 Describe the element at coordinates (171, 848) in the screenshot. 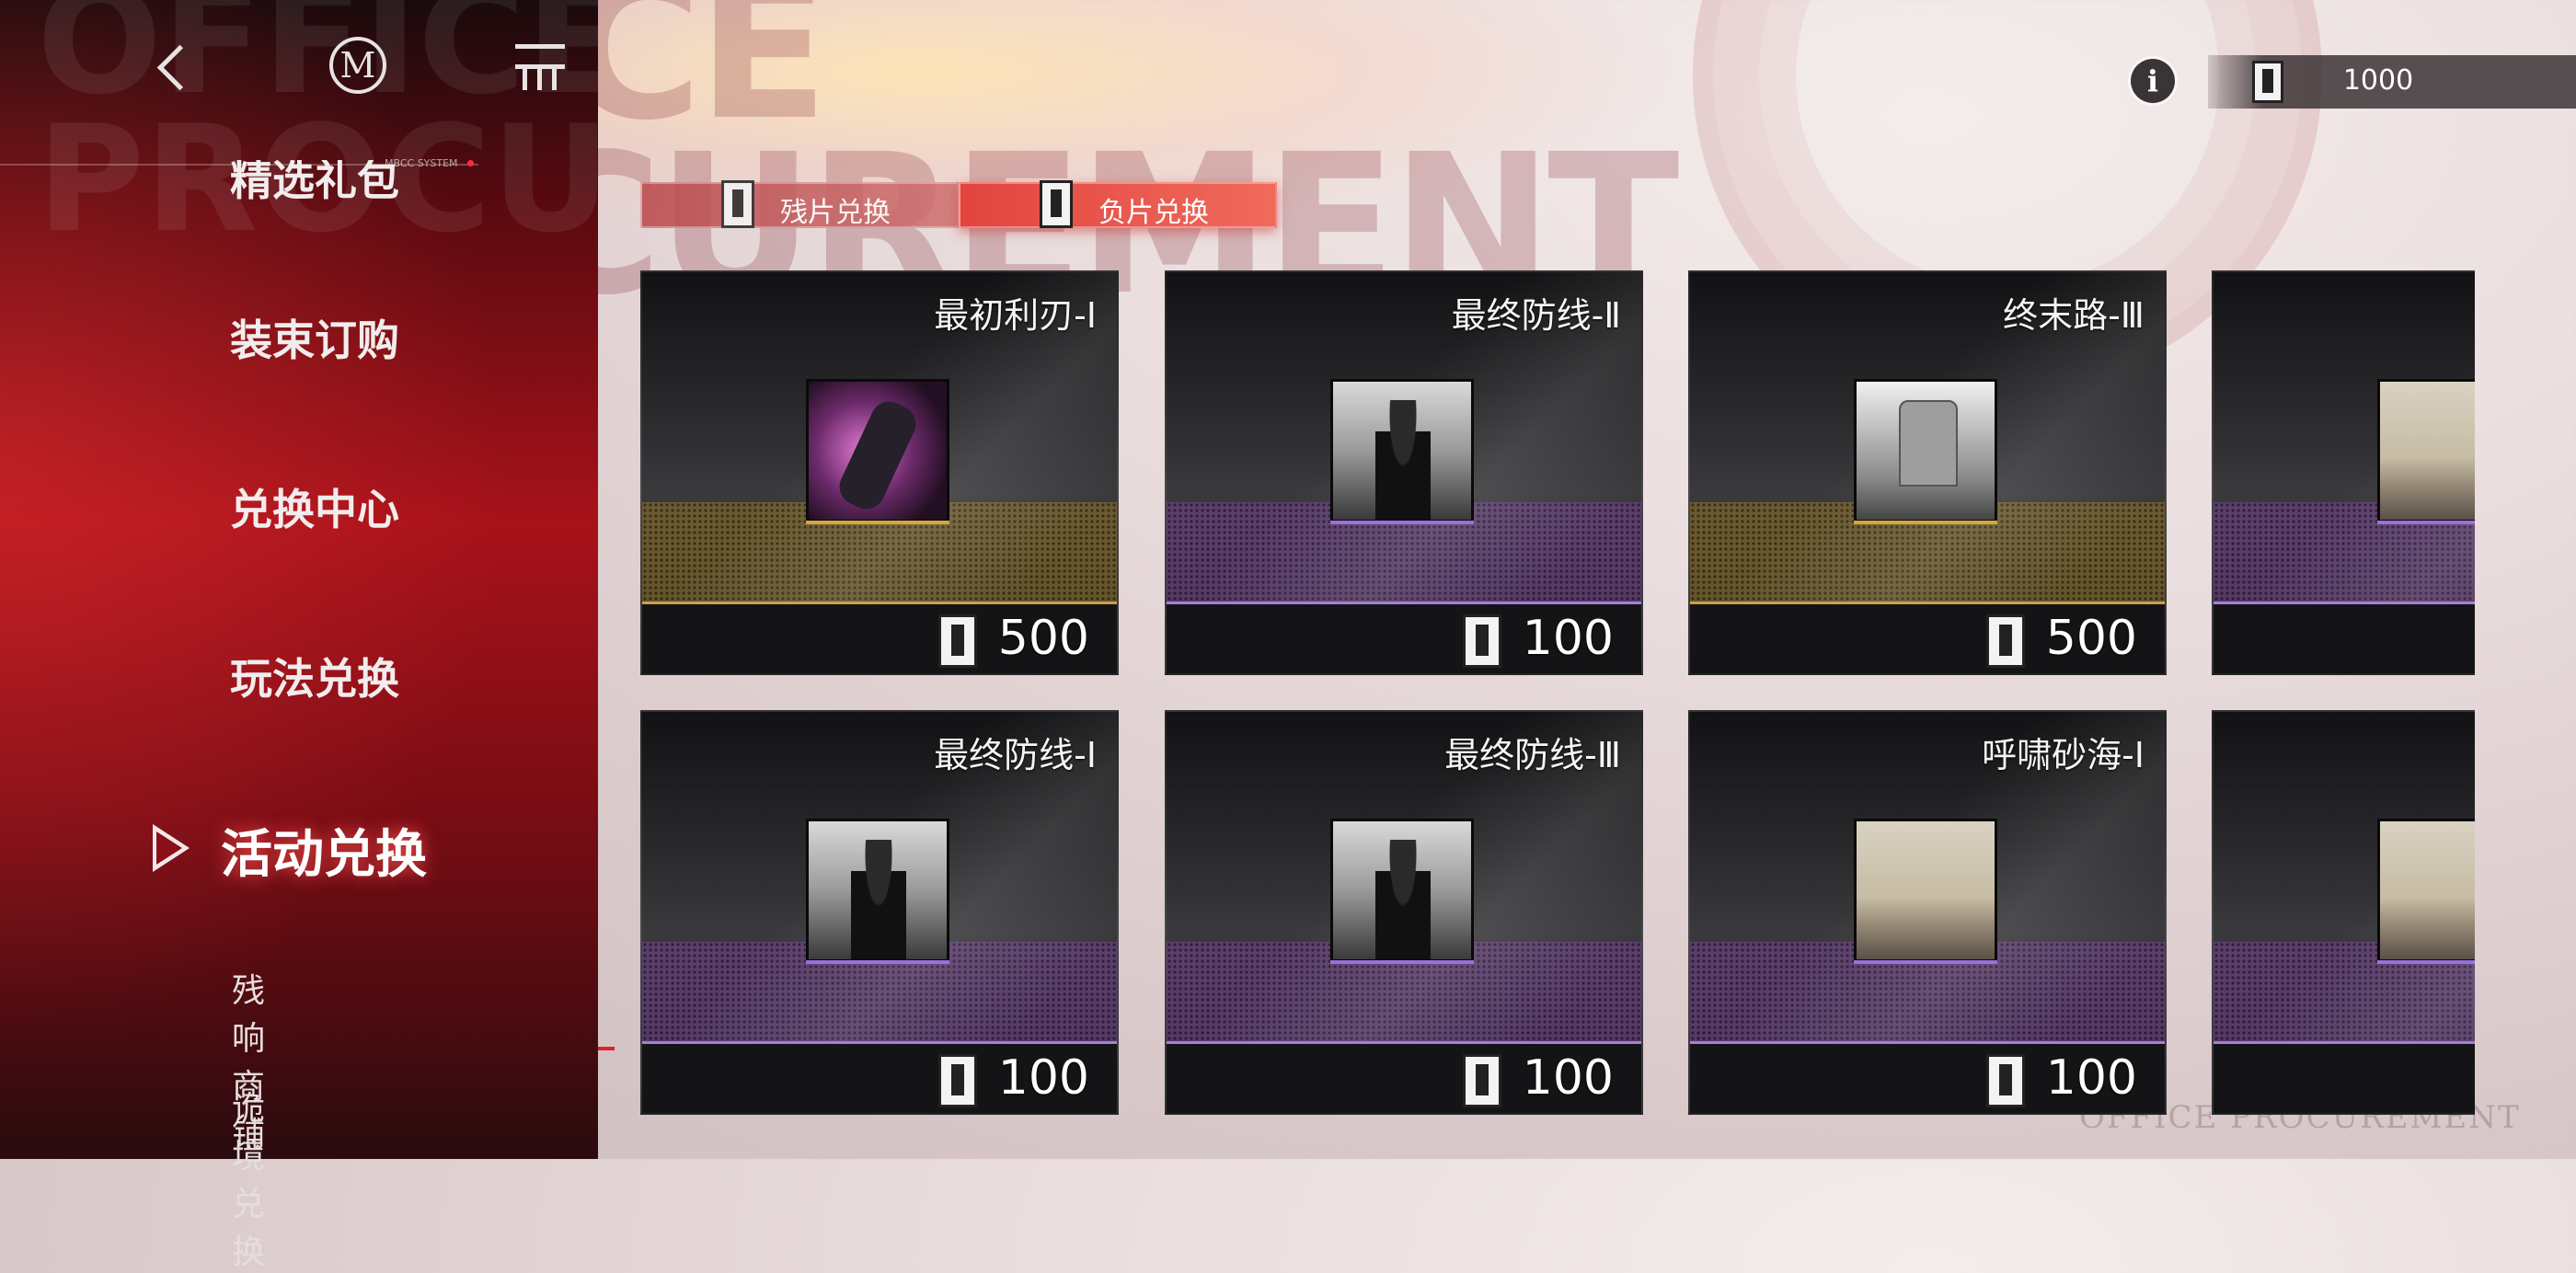

I see `active-indicator-icon` at that location.